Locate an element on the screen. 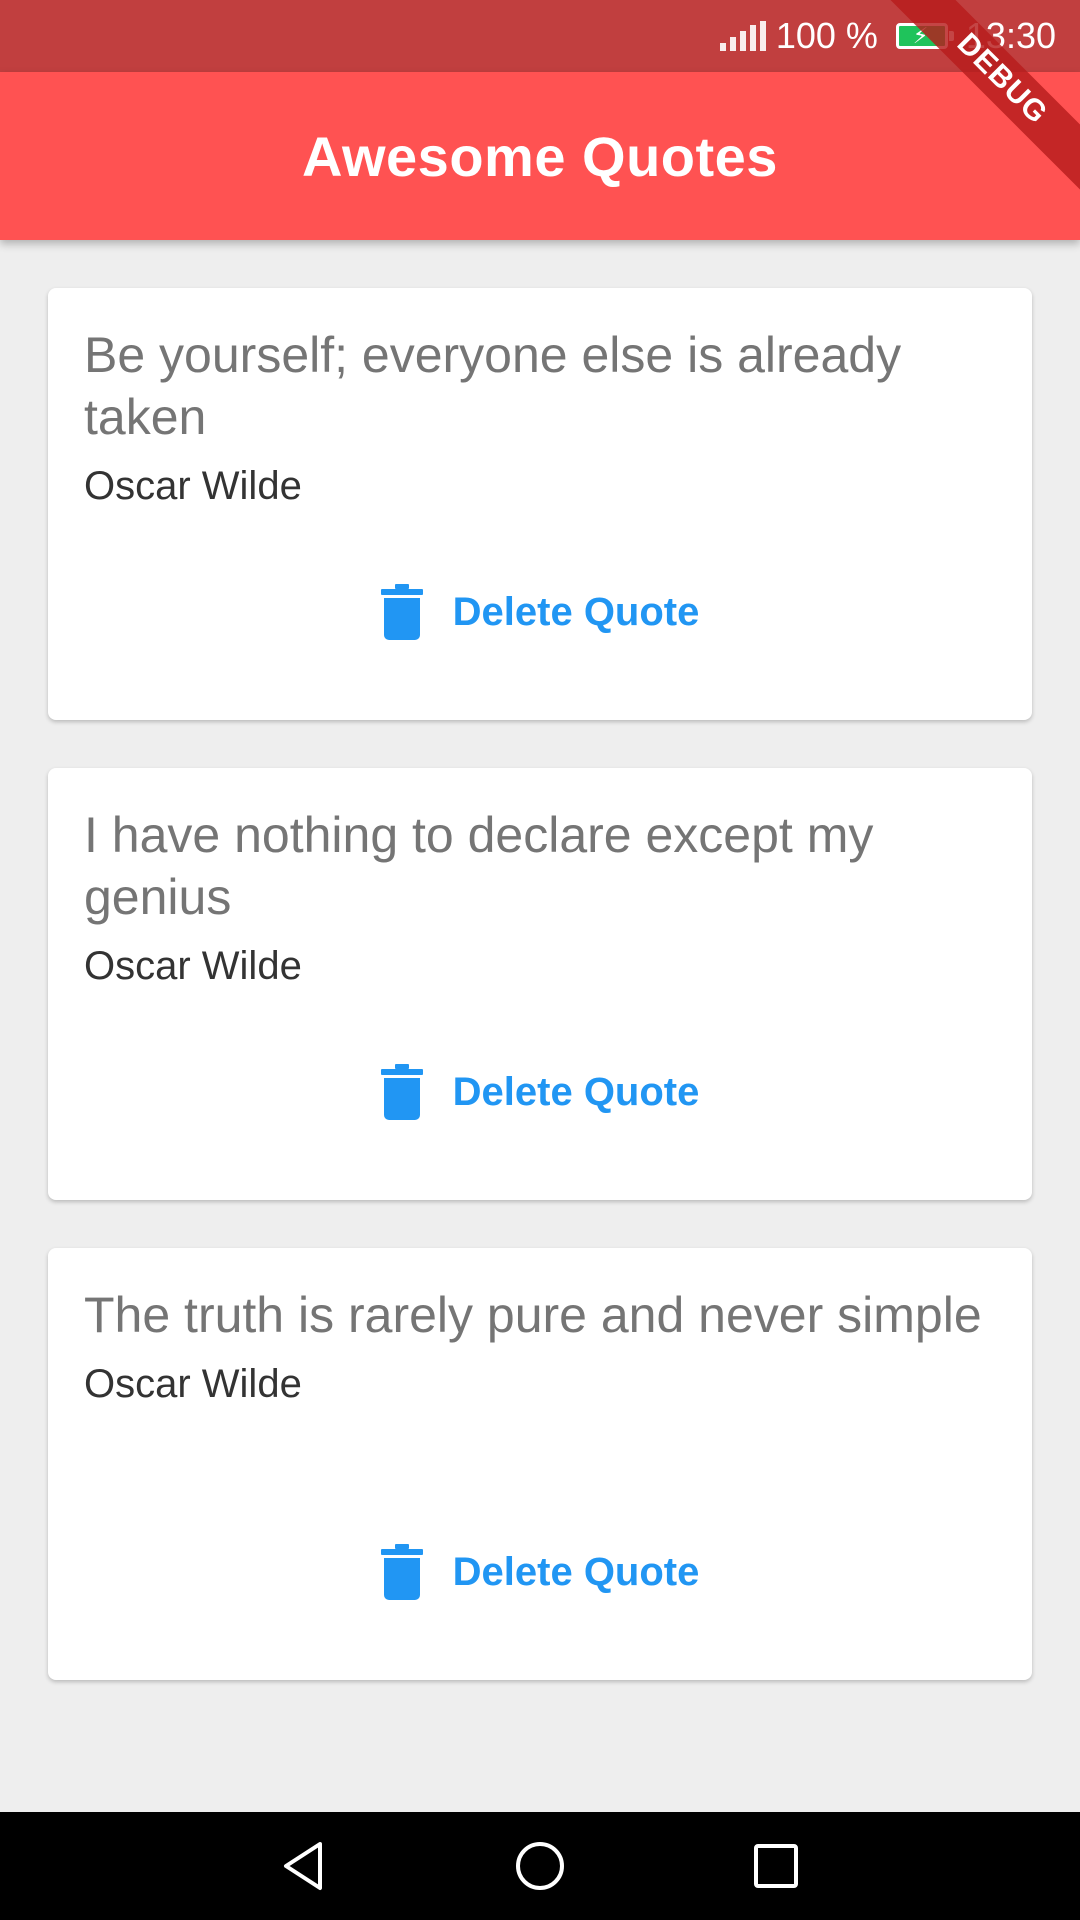  recents-icon is located at coordinates (776, 1866).